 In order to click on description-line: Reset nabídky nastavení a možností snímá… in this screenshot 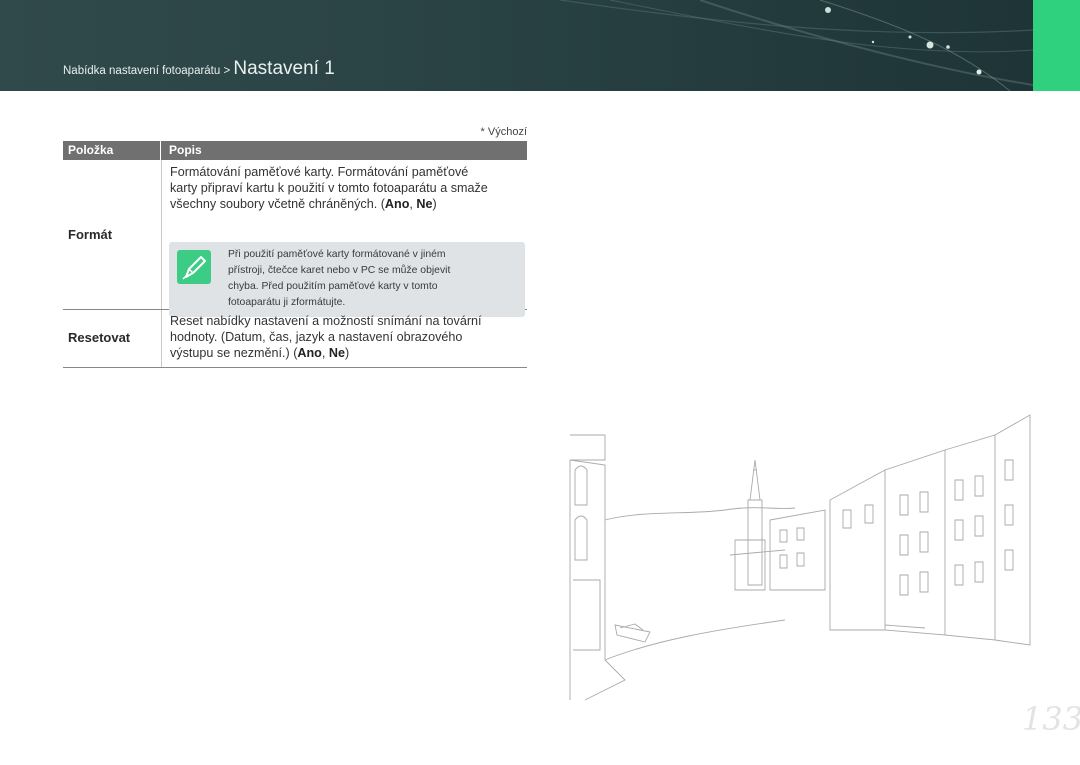, I will do `click(326, 321)`.